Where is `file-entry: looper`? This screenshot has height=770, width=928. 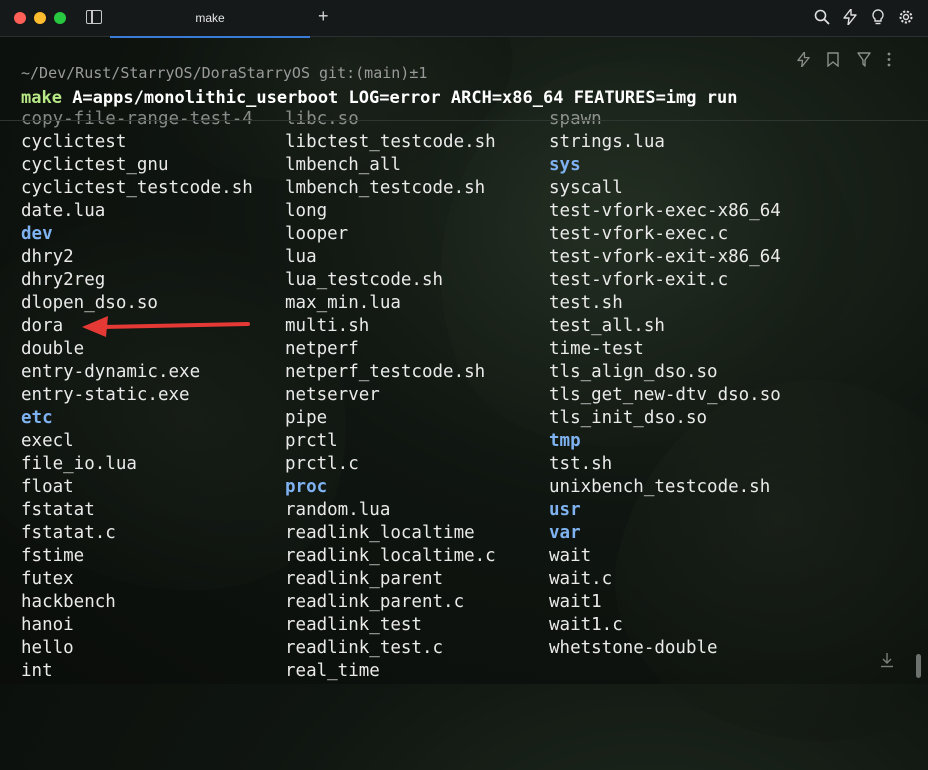 file-entry: looper is located at coordinates (317, 234).